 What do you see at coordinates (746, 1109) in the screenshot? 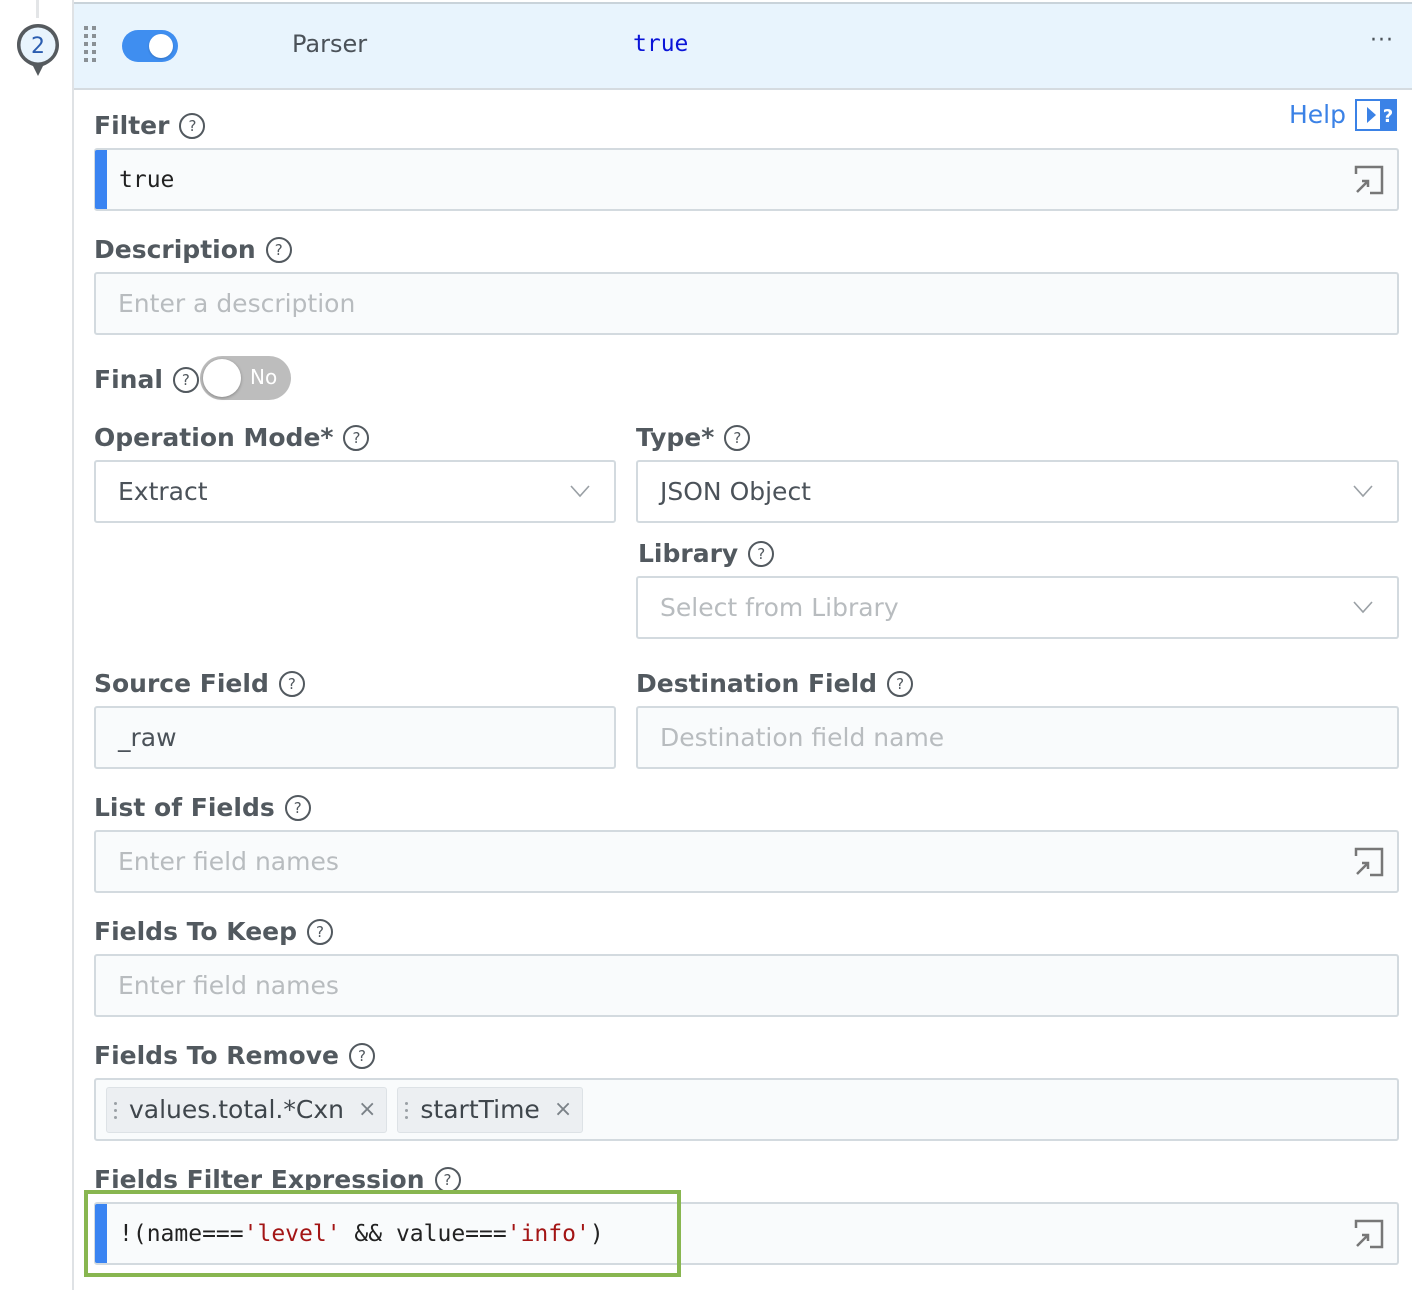
I see `fields-to-remove-input: values.total.*Cxn × startTime ×` at bounding box center [746, 1109].